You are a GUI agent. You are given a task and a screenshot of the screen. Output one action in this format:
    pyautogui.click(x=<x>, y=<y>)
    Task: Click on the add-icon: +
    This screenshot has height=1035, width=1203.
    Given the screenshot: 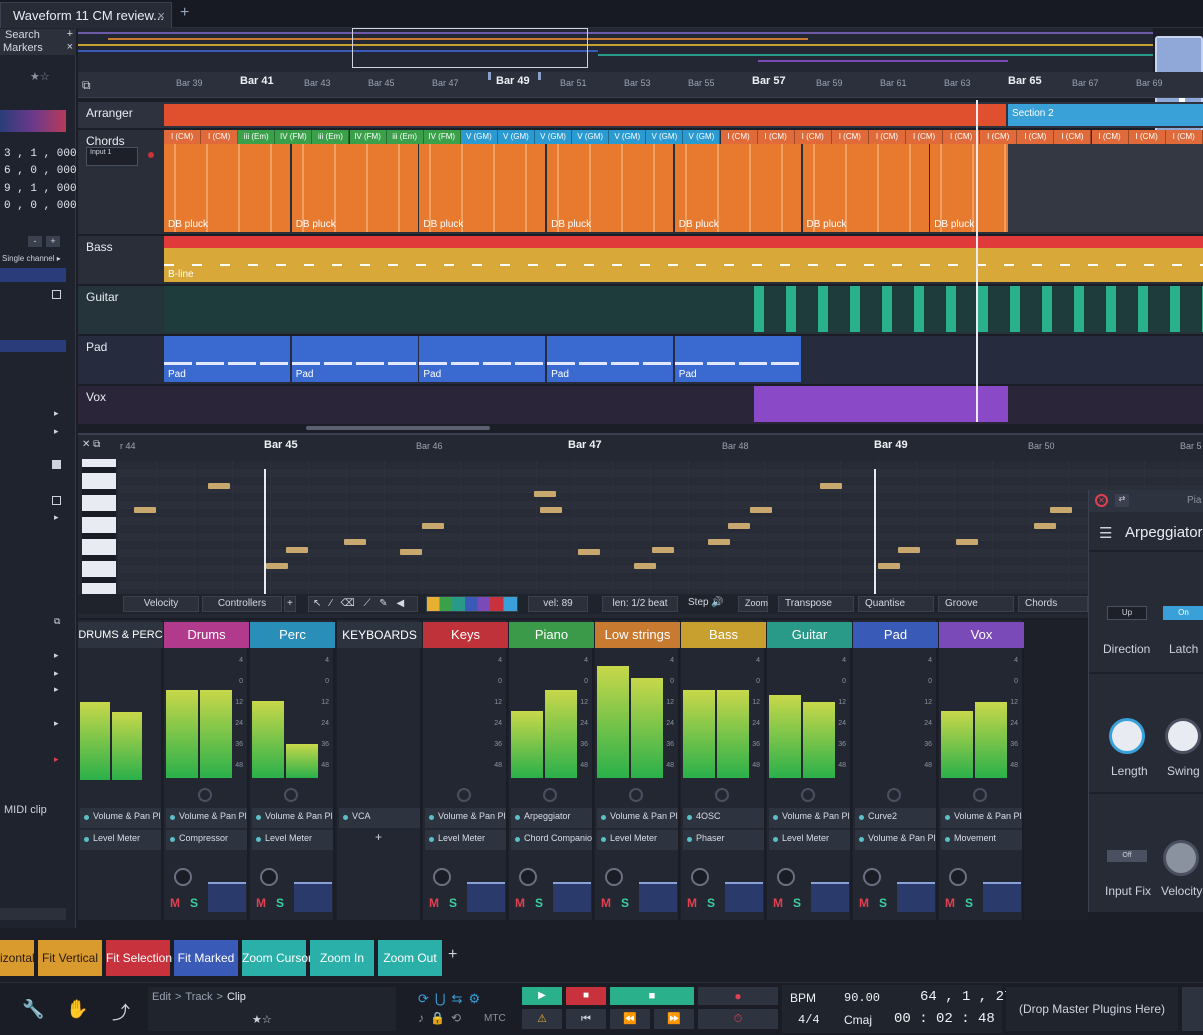 What is the action you would take?
    pyautogui.click(x=70, y=34)
    